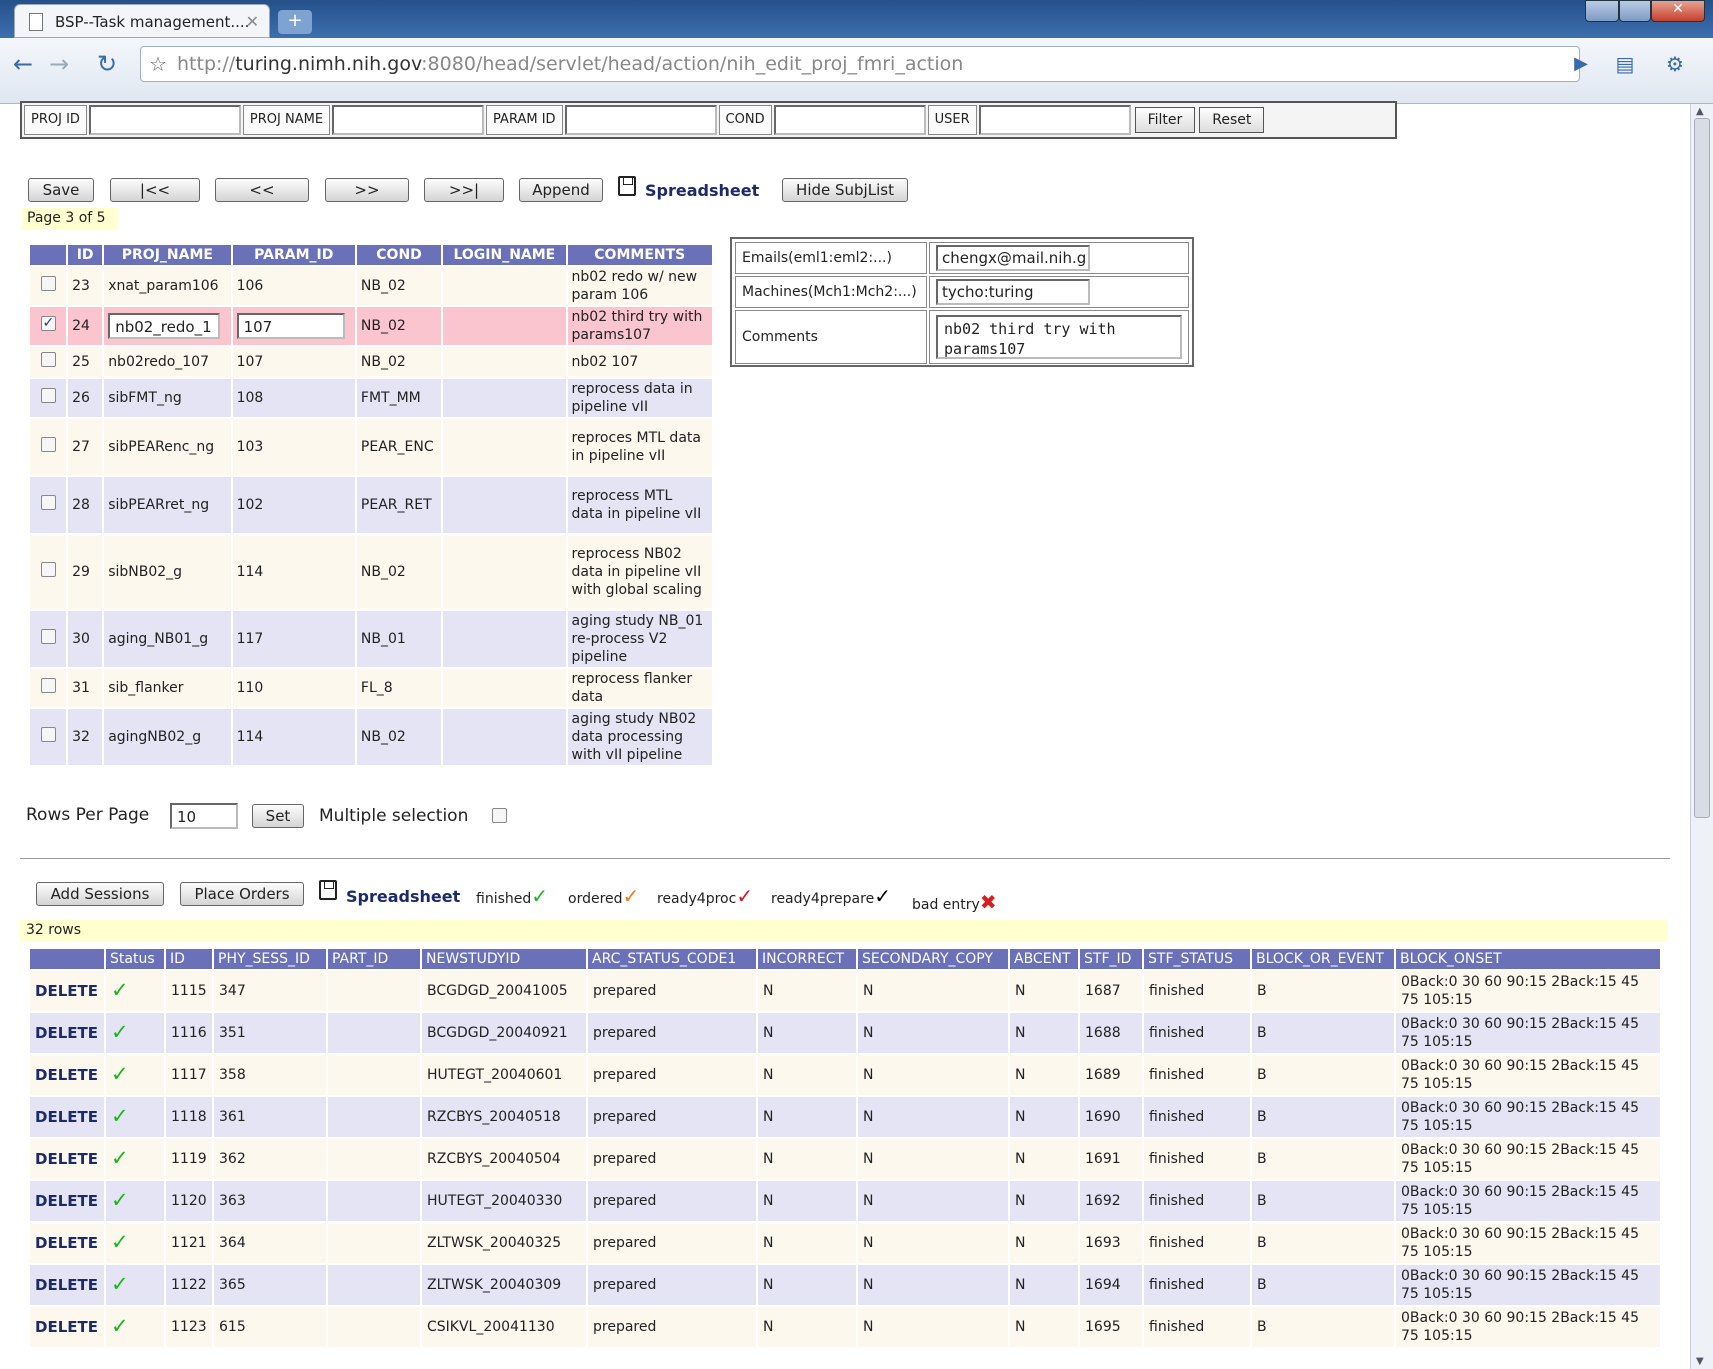 Image resolution: width=1713 pixels, height=1369 pixels. What do you see at coordinates (1059, 337) in the screenshot?
I see `comments-textarea: nb02 third try with params107` at bounding box center [1059, 337].